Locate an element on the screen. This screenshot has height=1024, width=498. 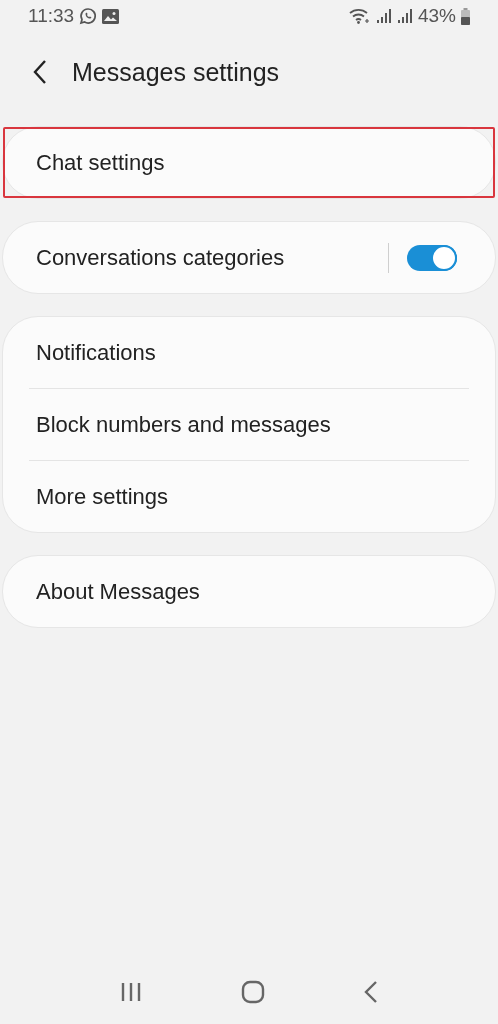
status-time: 11:33 is located at coordinates (51, 16).